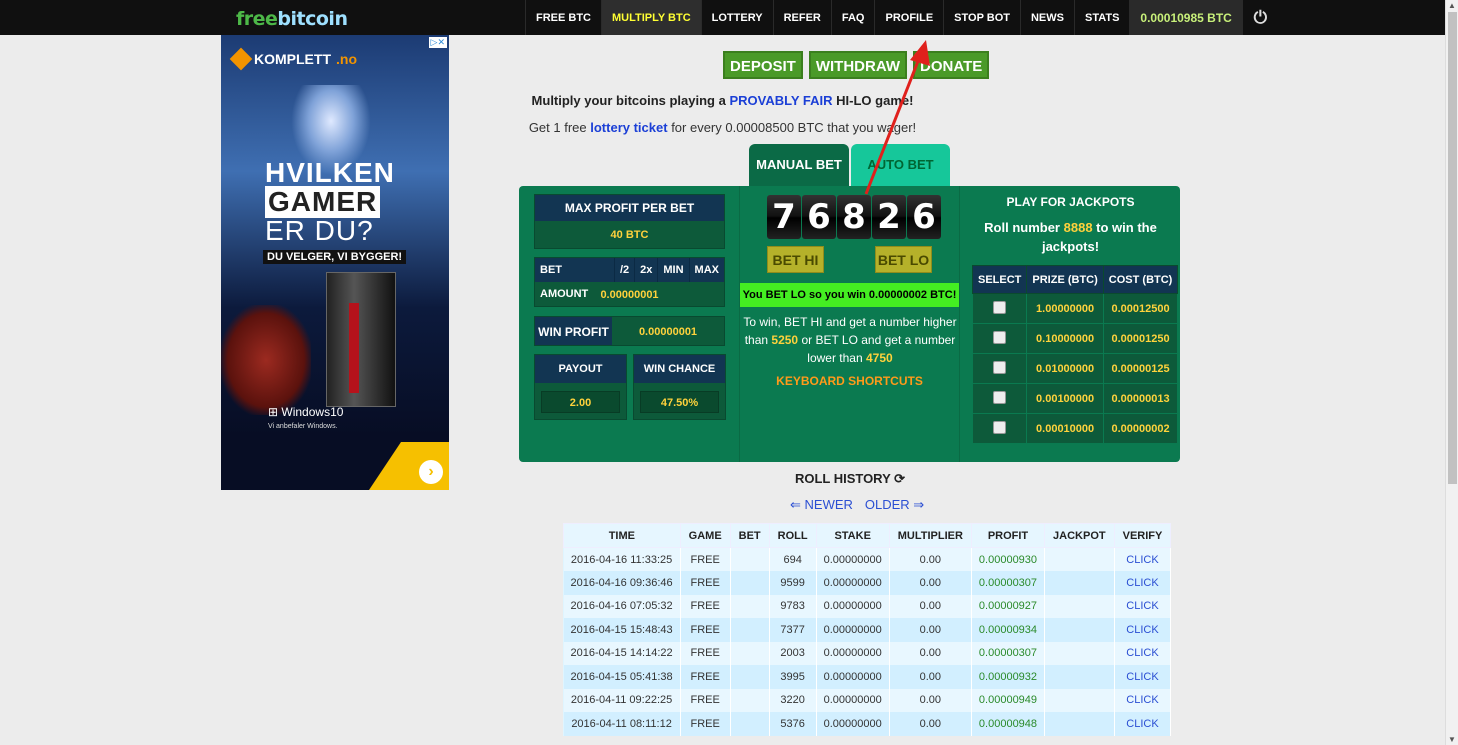 The image size is (1458, 745). What do you see at coordinates (1079, 535) in the screenshot?
I see `history-header-jackpot: JACKPOT` at bounding box center [1079, 535].